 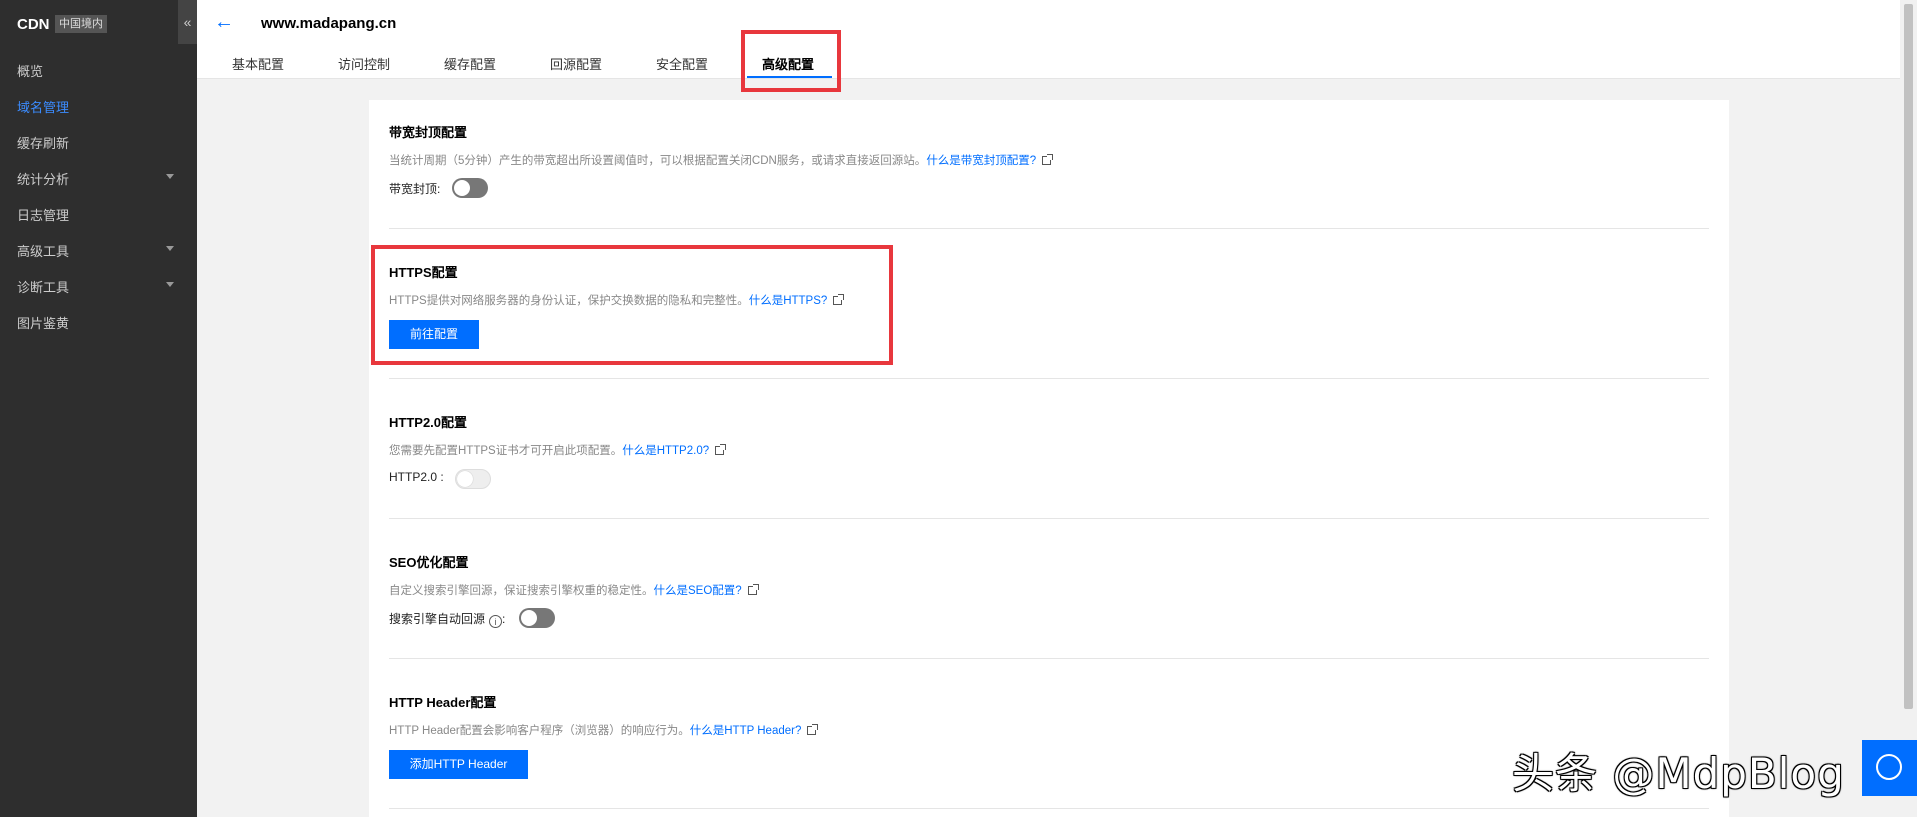 What do you see at coordinates (43, 179) in the screenshot?
I see `sidebar-item-label: 统计分析` at bounding box center [43, 179].